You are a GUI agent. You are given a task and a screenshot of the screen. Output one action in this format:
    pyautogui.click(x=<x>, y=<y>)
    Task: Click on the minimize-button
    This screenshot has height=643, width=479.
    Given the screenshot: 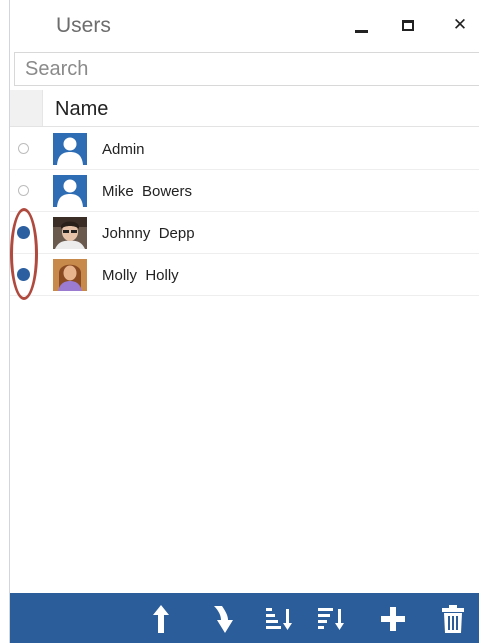 What is the action you would take?
    pyautogui.click(x=361, y=25)
    